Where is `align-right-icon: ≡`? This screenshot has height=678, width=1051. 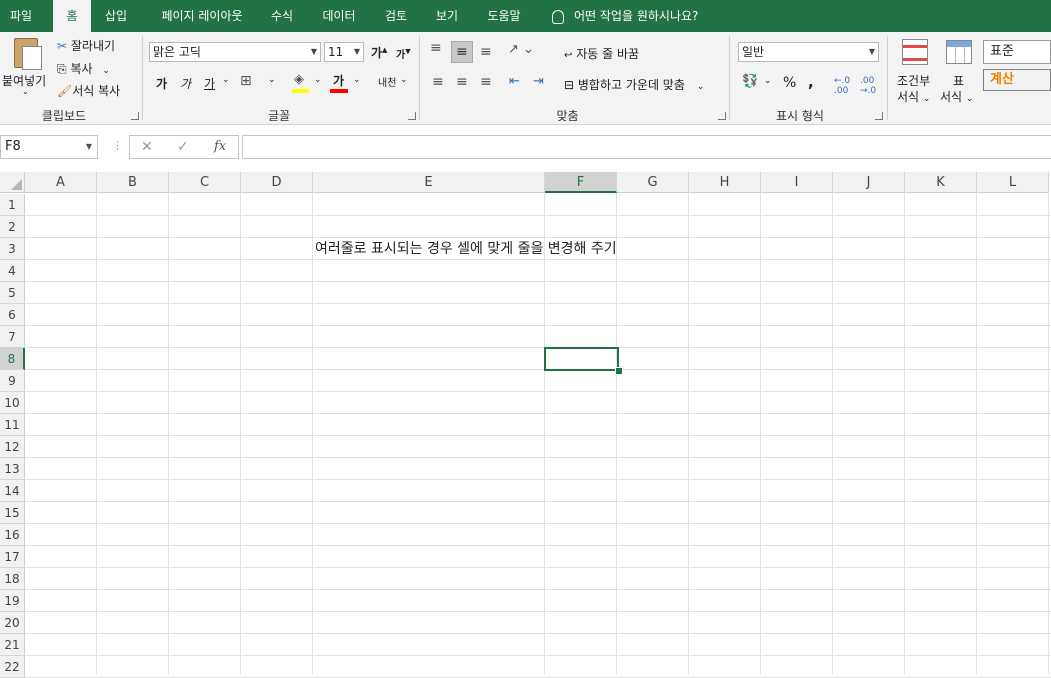
align-right-icon: ≡ is located at coordinates (486, 82).